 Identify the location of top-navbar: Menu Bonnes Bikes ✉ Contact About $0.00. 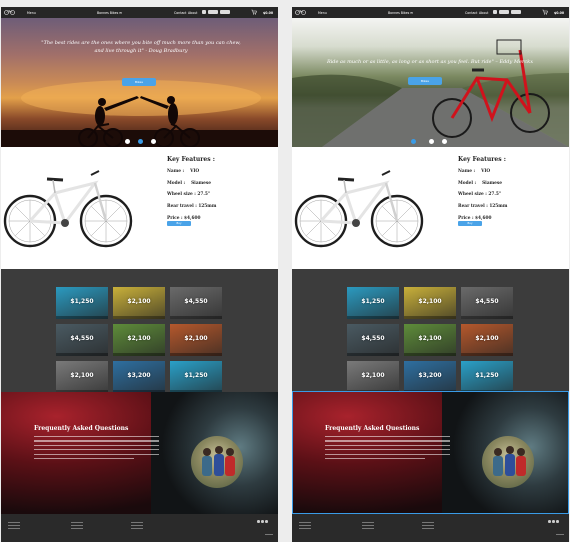
(430, 12).